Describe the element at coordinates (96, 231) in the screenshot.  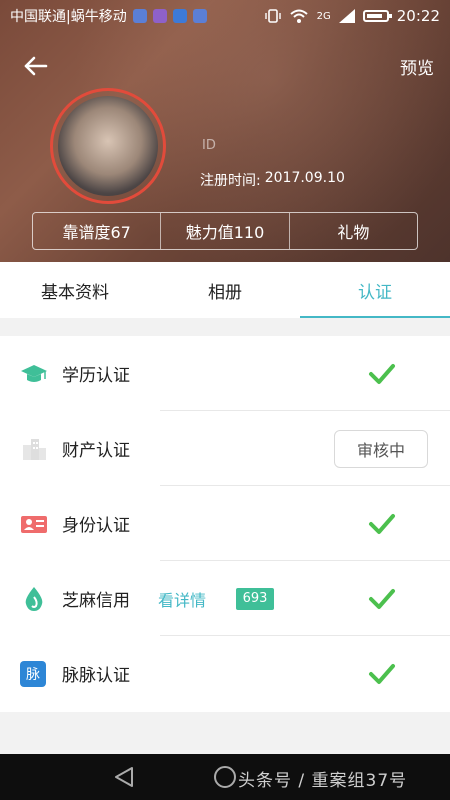
I see `reliability-stat: 靠谱度67` at that location.